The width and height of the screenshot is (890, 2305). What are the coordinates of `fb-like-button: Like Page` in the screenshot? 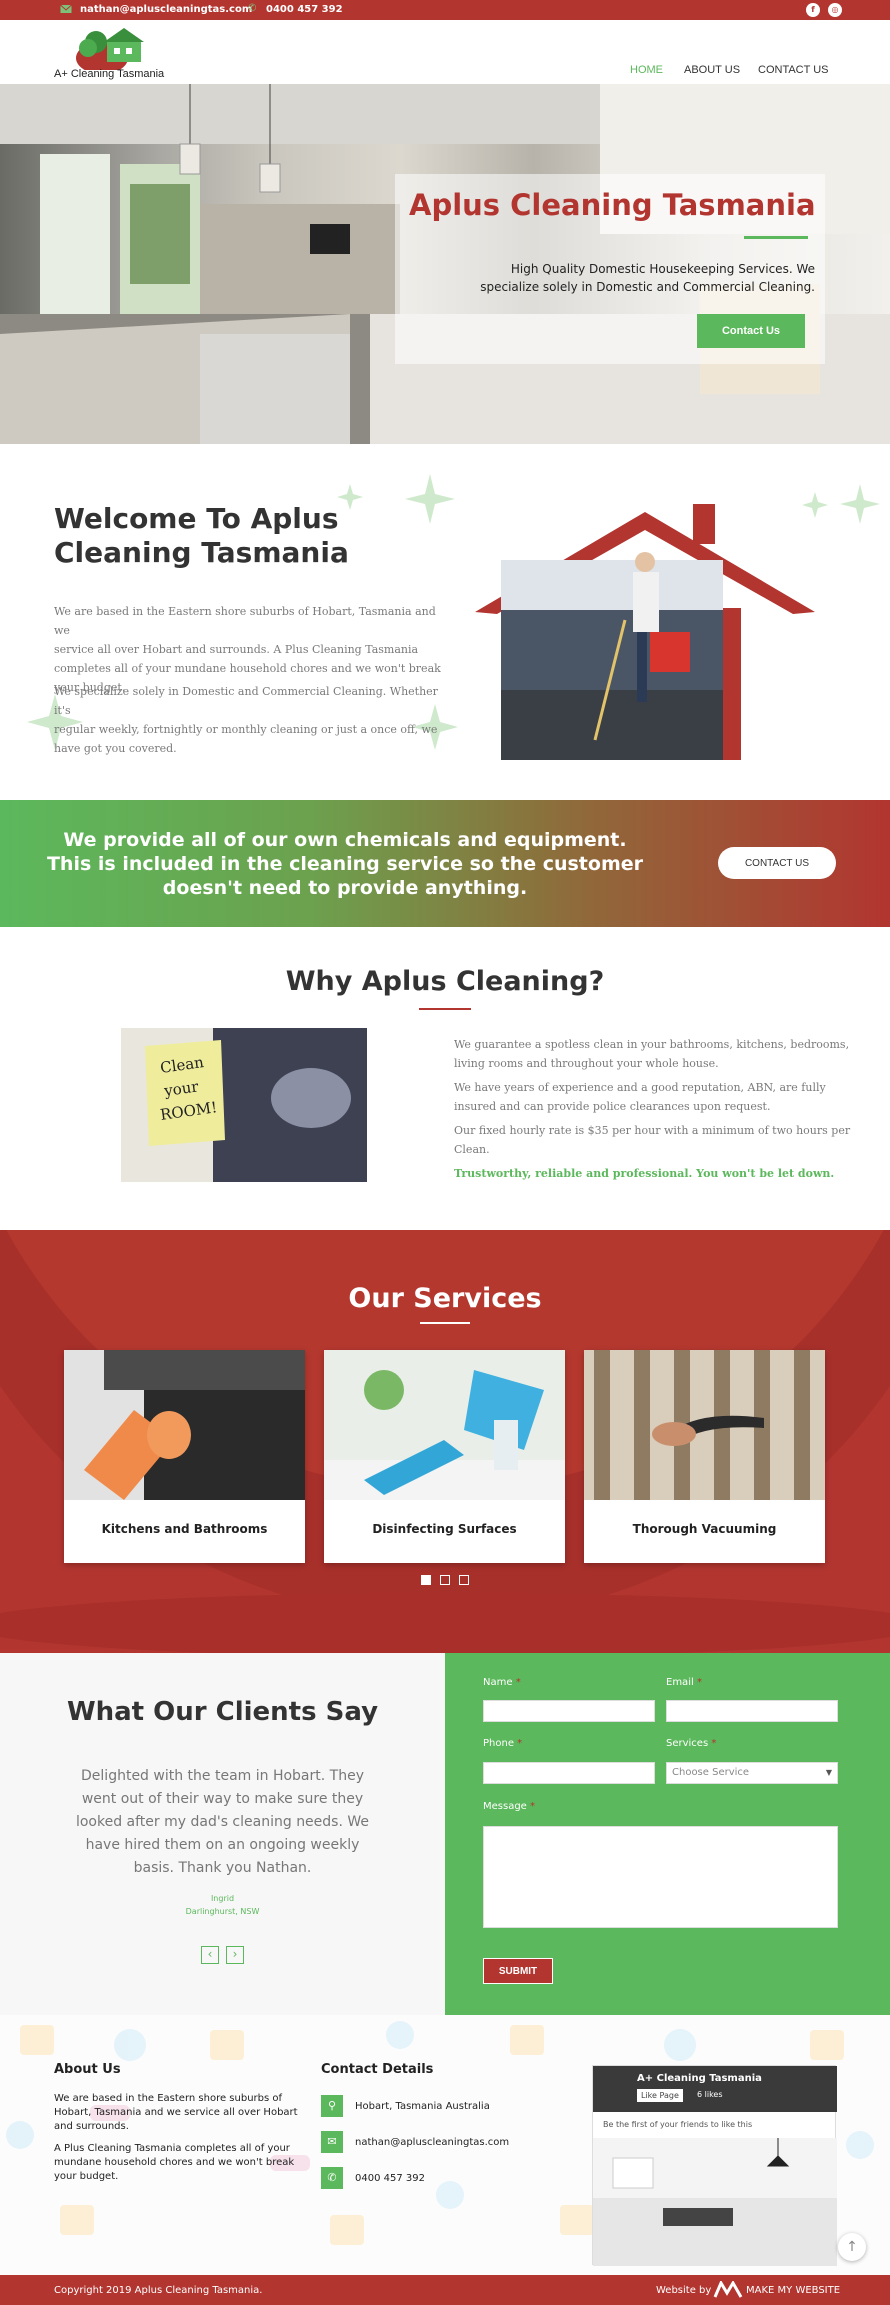 It's located at (660, 2095).